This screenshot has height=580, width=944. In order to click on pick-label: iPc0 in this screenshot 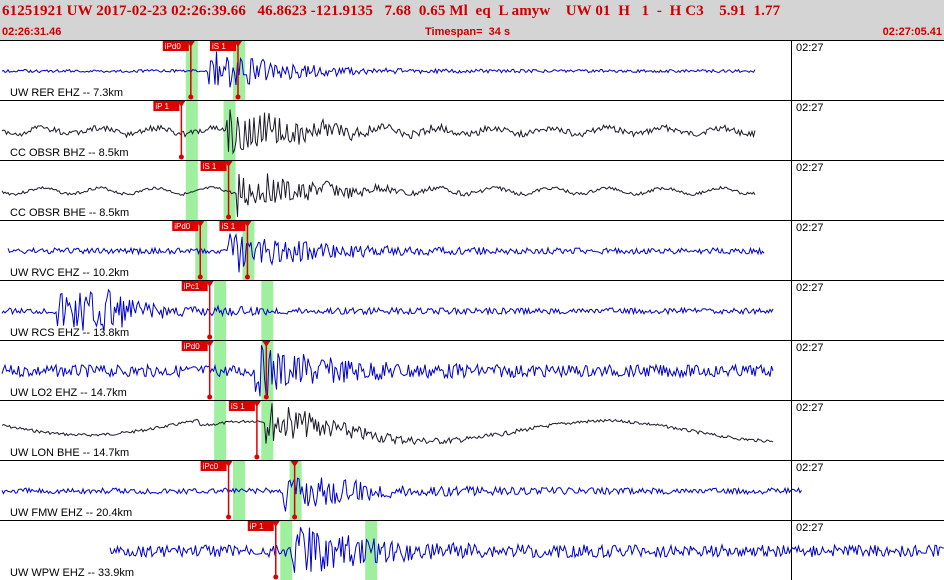, I will do `click(211, 466)`.